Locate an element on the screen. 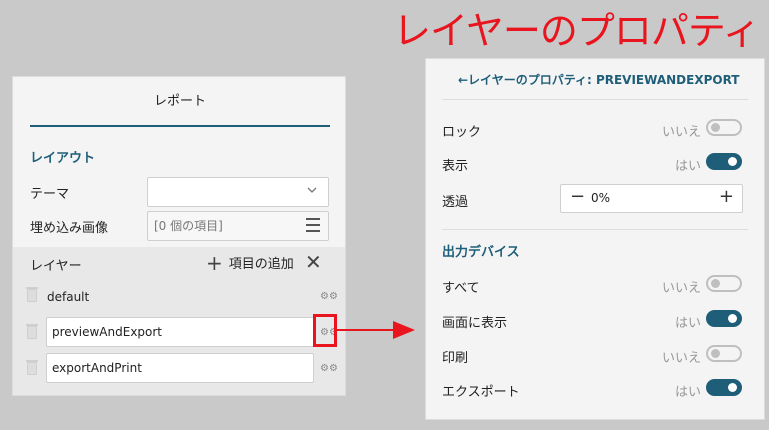  add-item-button: + 項目の追加 is located at coordinates (250, 262).